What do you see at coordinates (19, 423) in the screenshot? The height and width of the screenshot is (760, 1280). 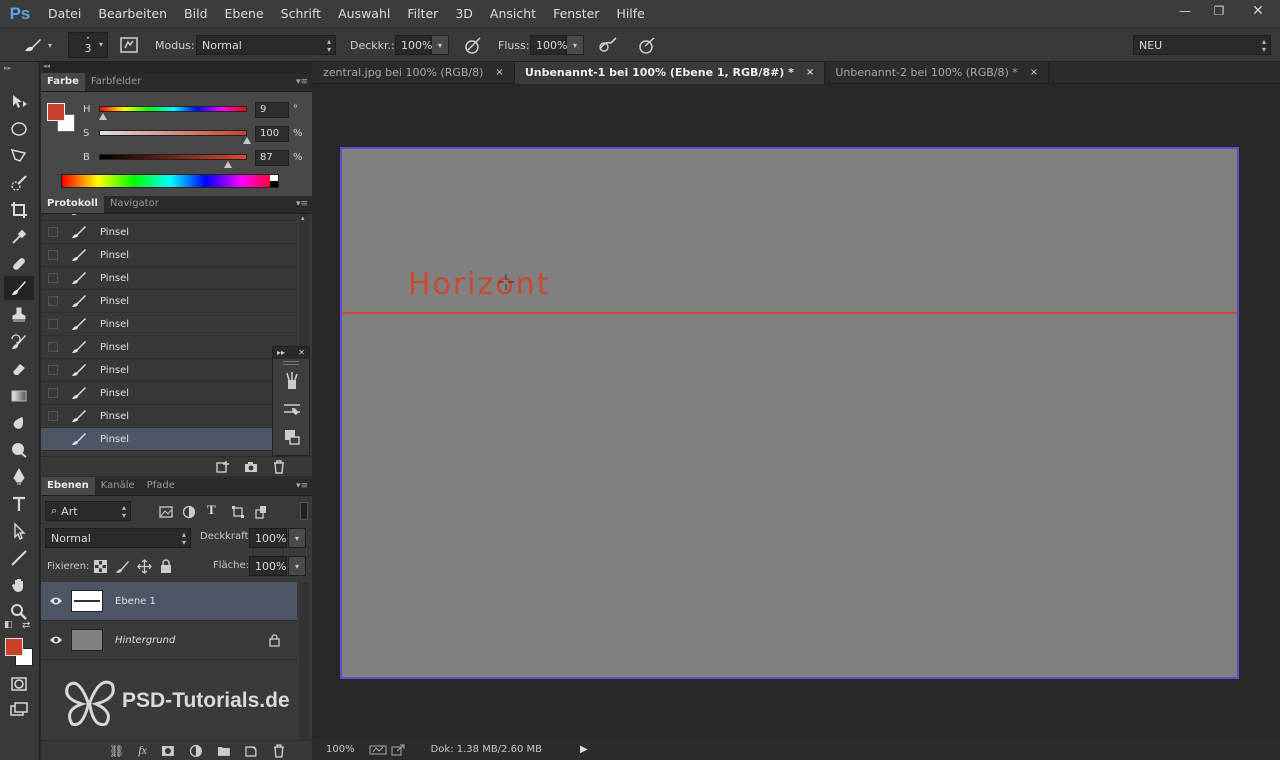 I see `blur-tool` at bounding box center [19, 423].